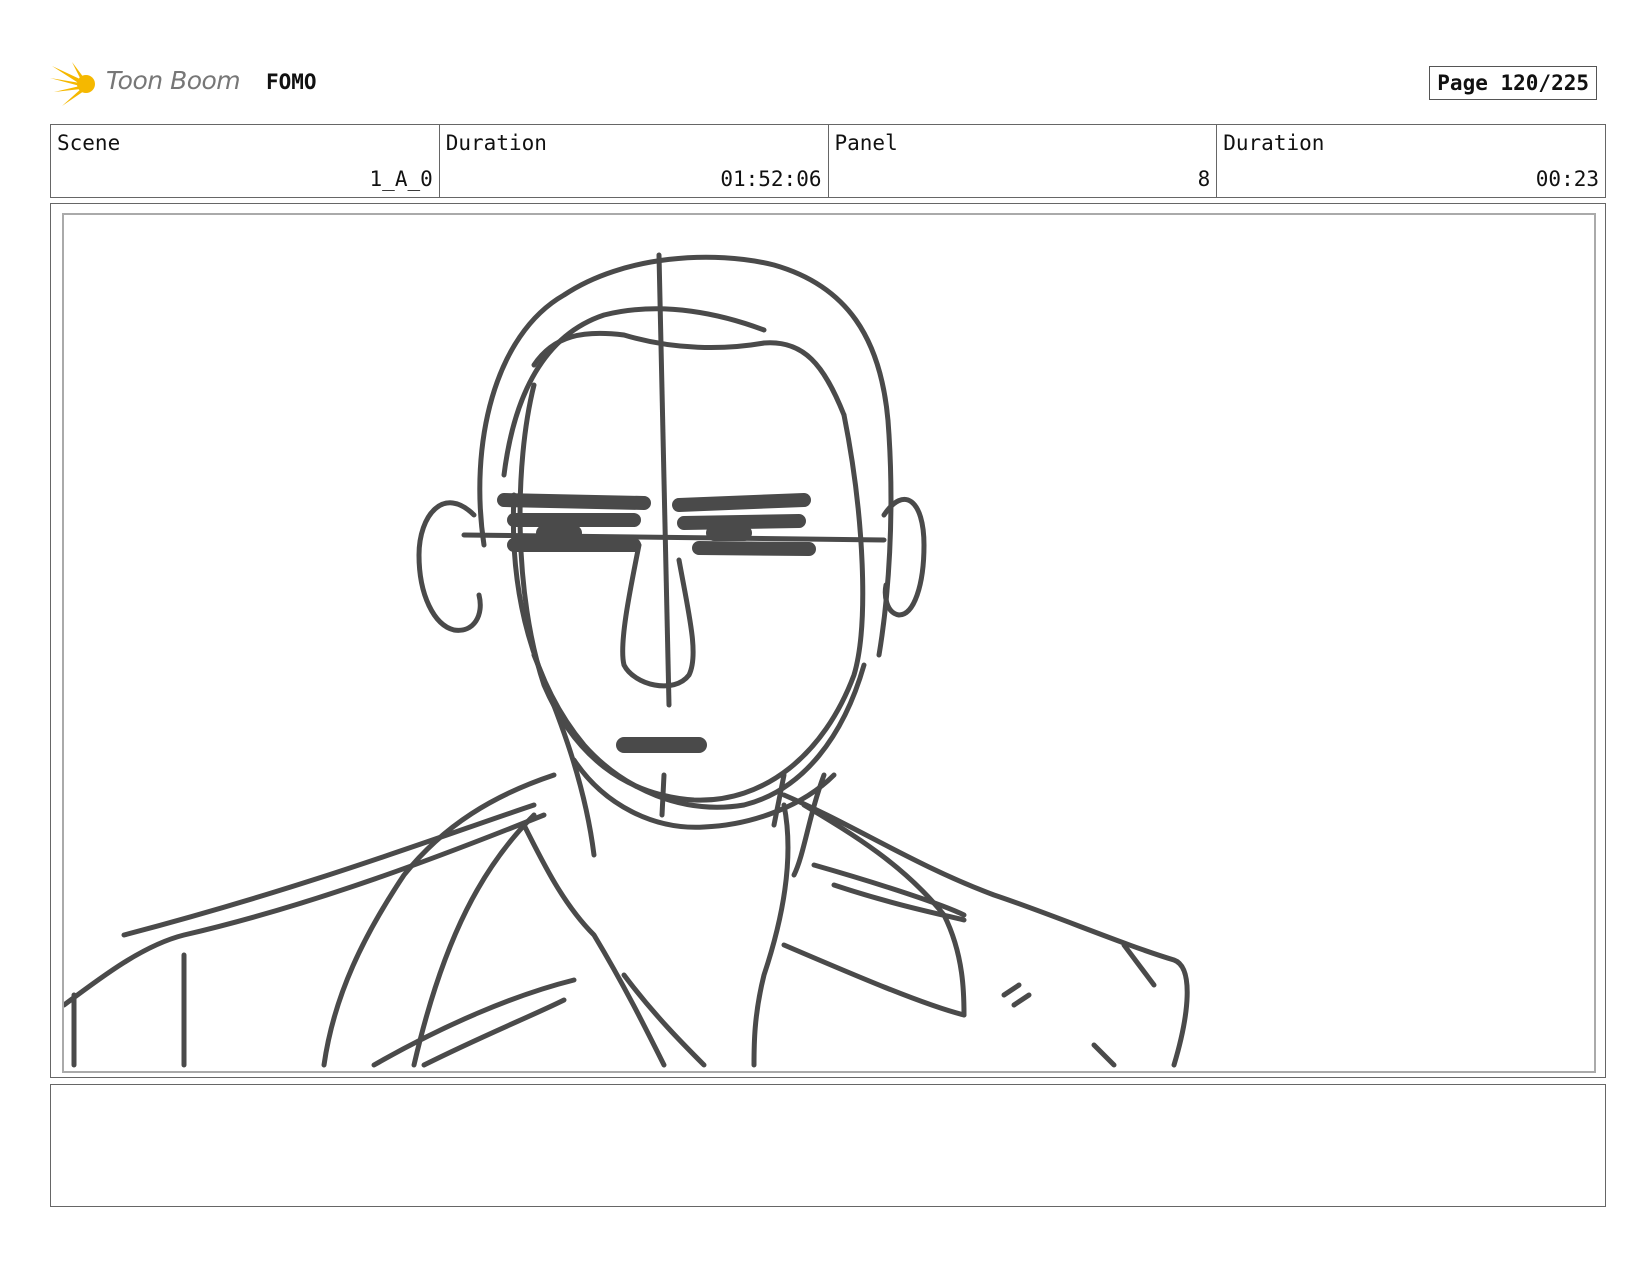 Image resolution: width=1650 pixels, height=1275 pixels. Describe the element at coordinates (1204, 179) in the screenshot. I see `panel-value: 8` at that location.